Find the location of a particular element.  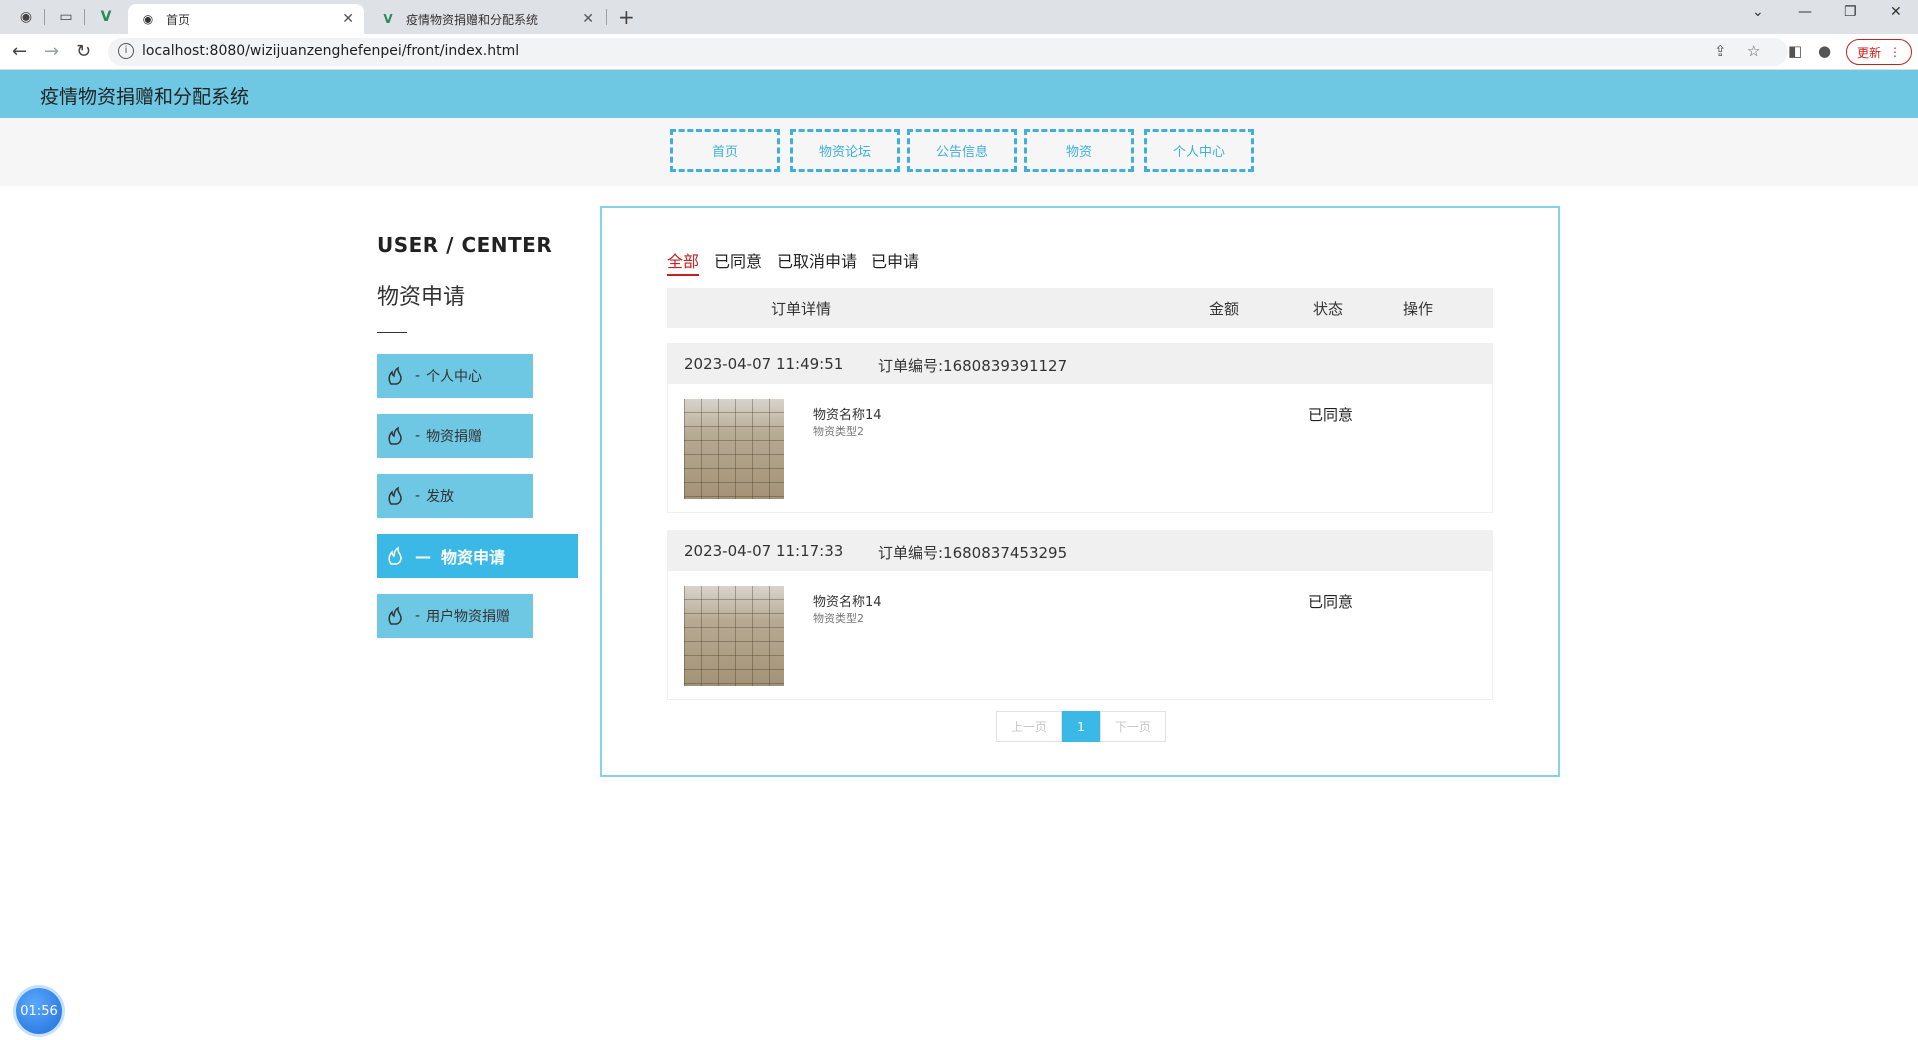

table-header: 订单详情 金额 状态 操作 is located at coordinates (1080, 308).